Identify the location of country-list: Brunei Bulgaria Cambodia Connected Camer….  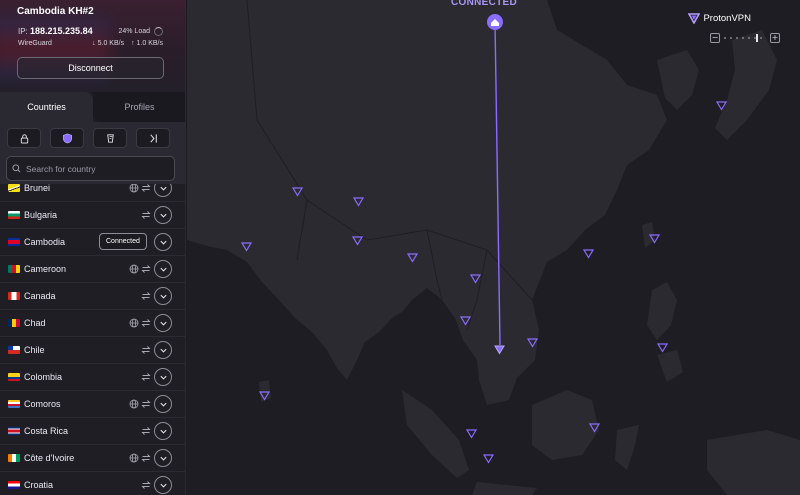
(92, 339).